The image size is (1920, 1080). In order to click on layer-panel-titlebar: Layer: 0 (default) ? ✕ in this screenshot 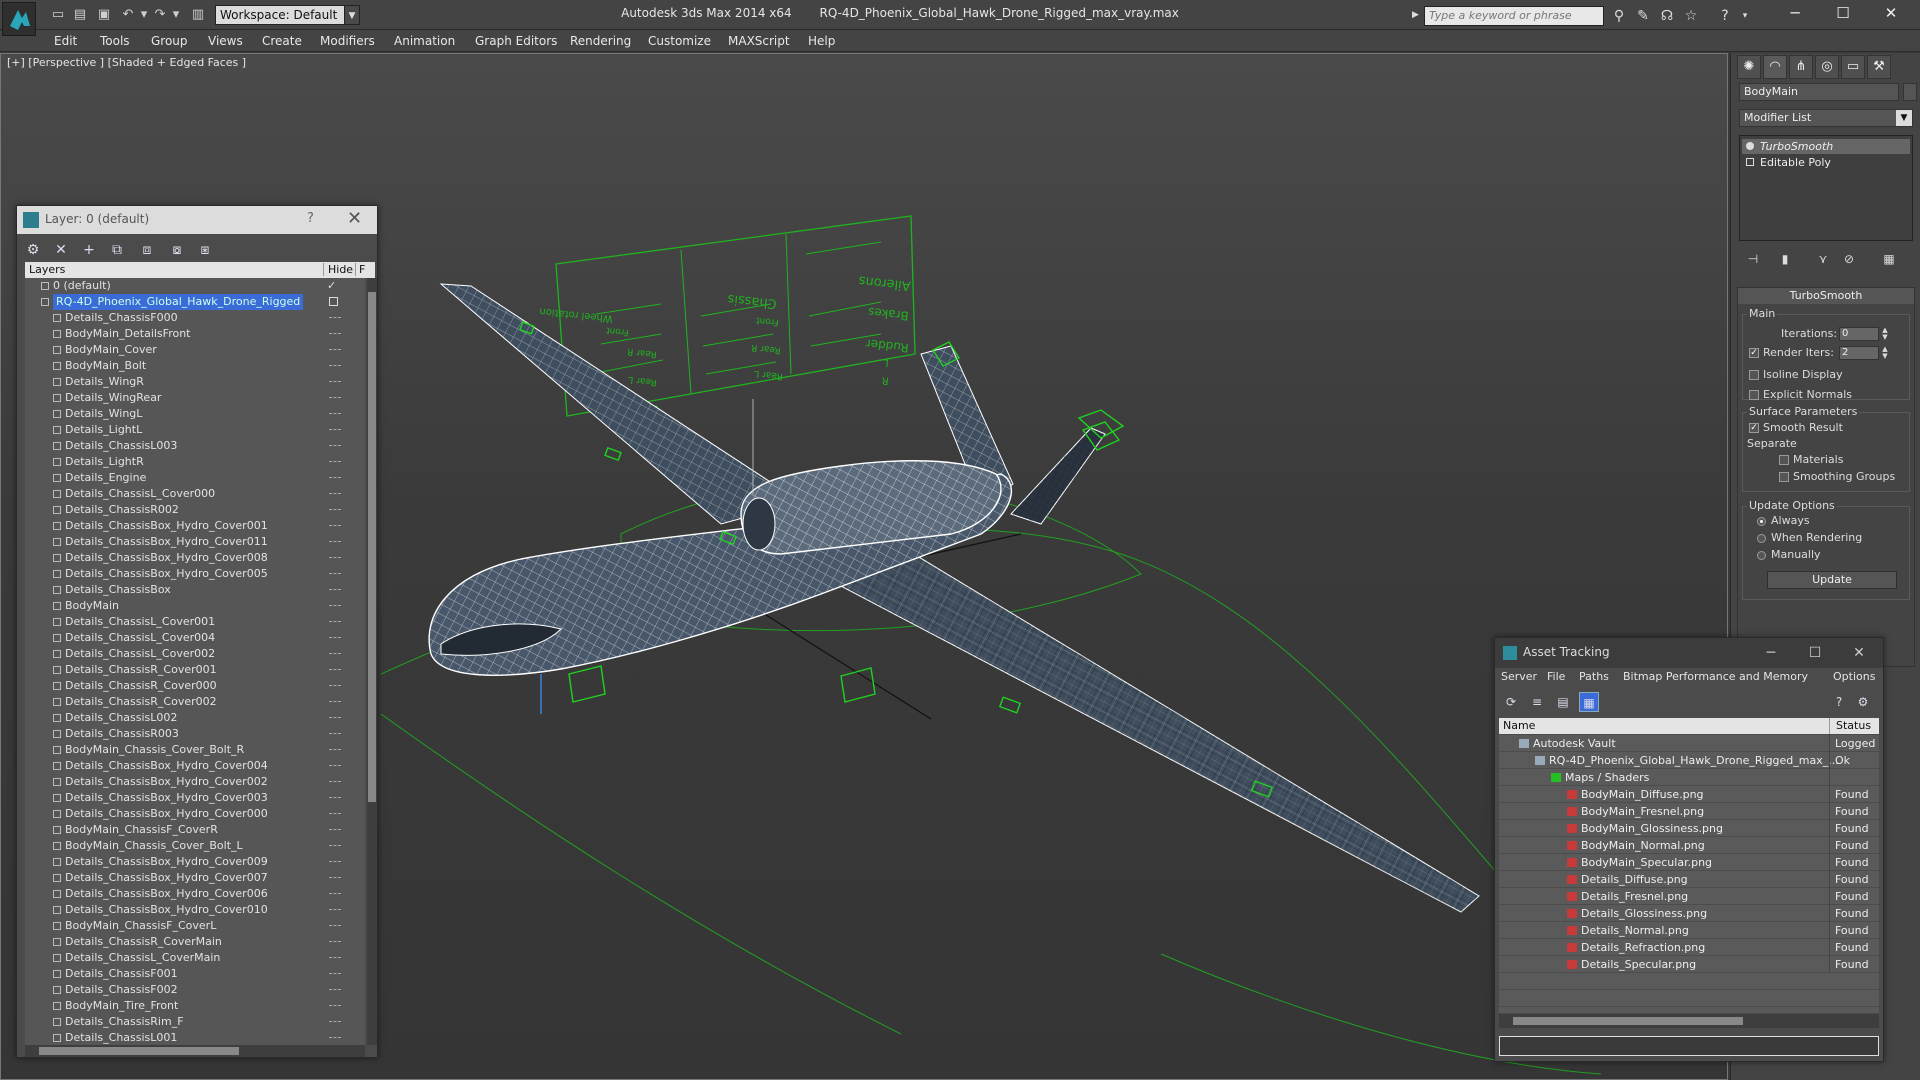, I will do `click(197, 220)`.